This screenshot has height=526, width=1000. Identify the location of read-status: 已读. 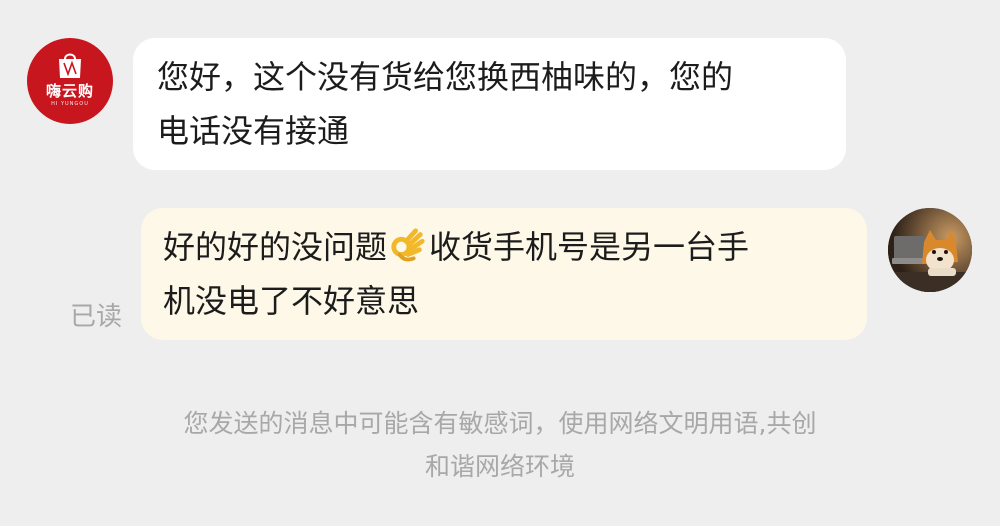
(96, 317).